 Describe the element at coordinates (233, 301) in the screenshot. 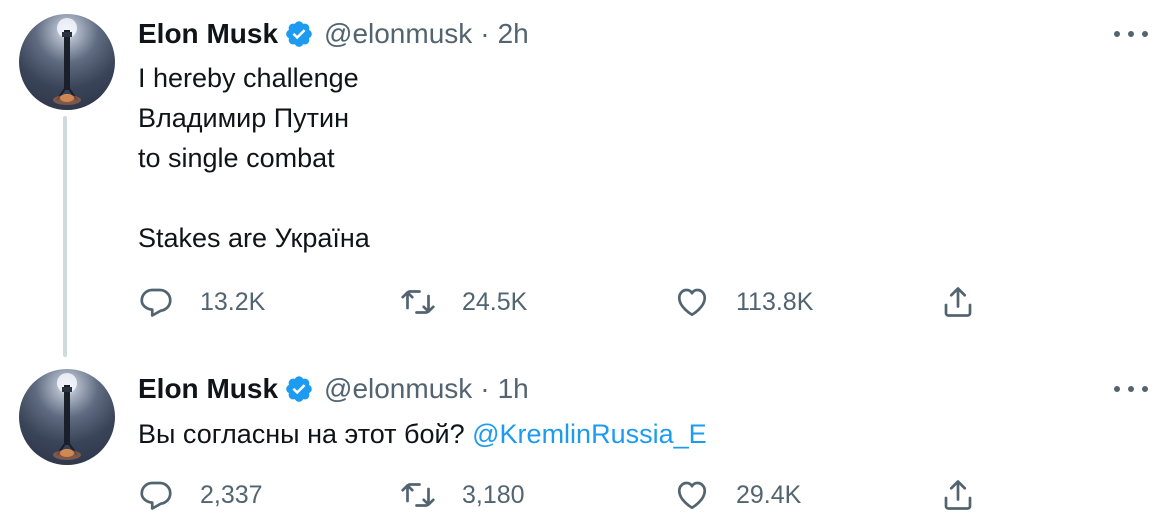

I see `reply-count: 13.2K` at that location.